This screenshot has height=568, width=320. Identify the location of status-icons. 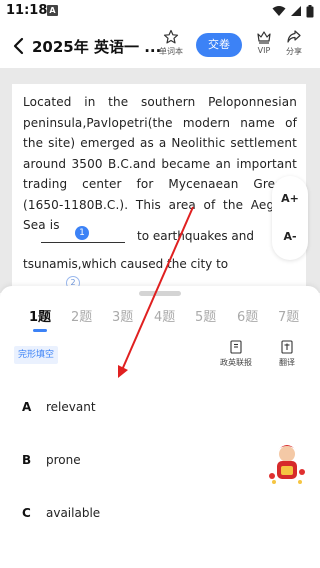
(293, 11).